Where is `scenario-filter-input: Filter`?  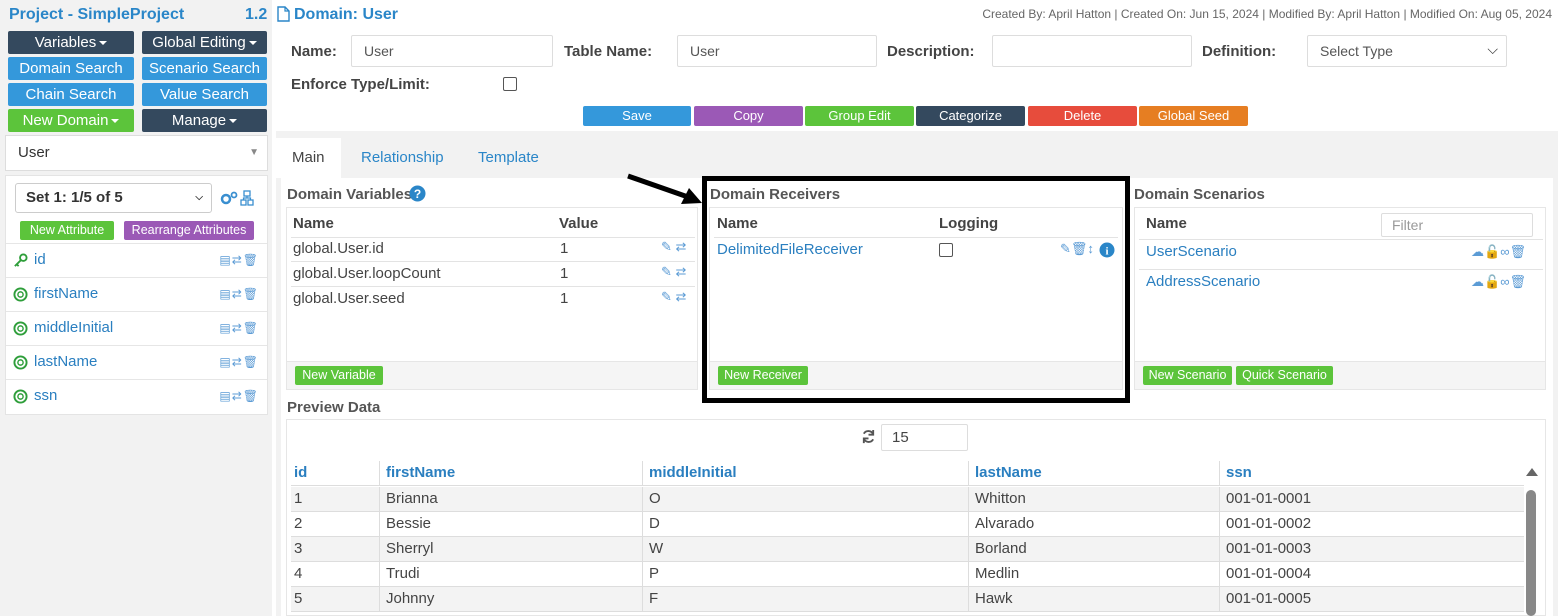 scenario-filter-input: Filter is located at coordinates (1457, 225).